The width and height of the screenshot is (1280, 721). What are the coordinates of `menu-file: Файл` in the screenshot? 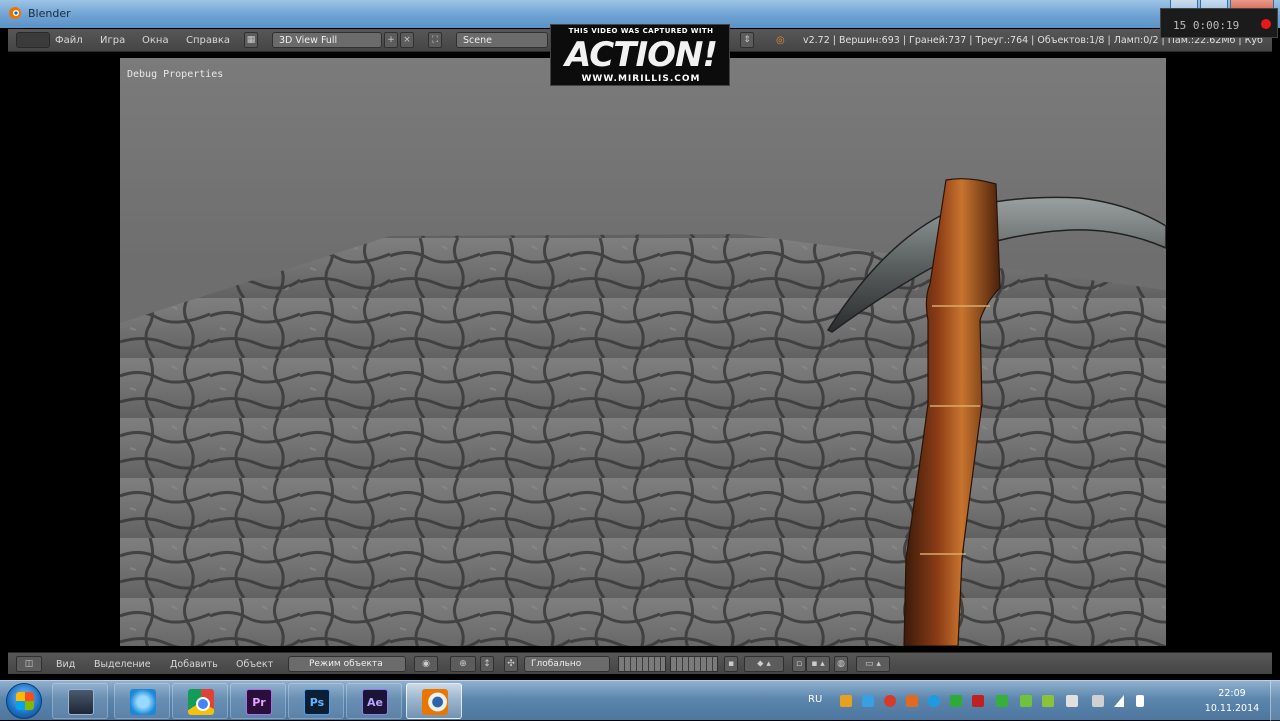 It's located at (69, 40).